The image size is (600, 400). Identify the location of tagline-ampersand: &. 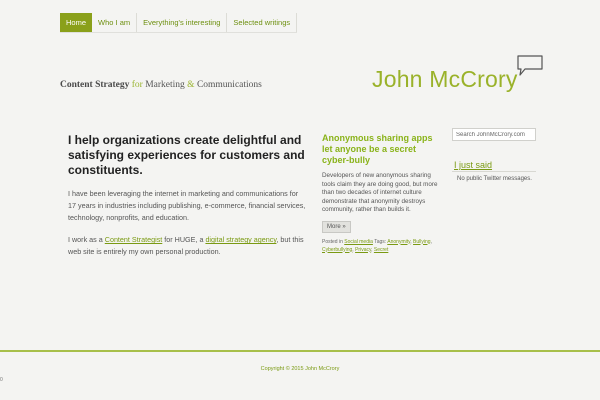
(190, 85).